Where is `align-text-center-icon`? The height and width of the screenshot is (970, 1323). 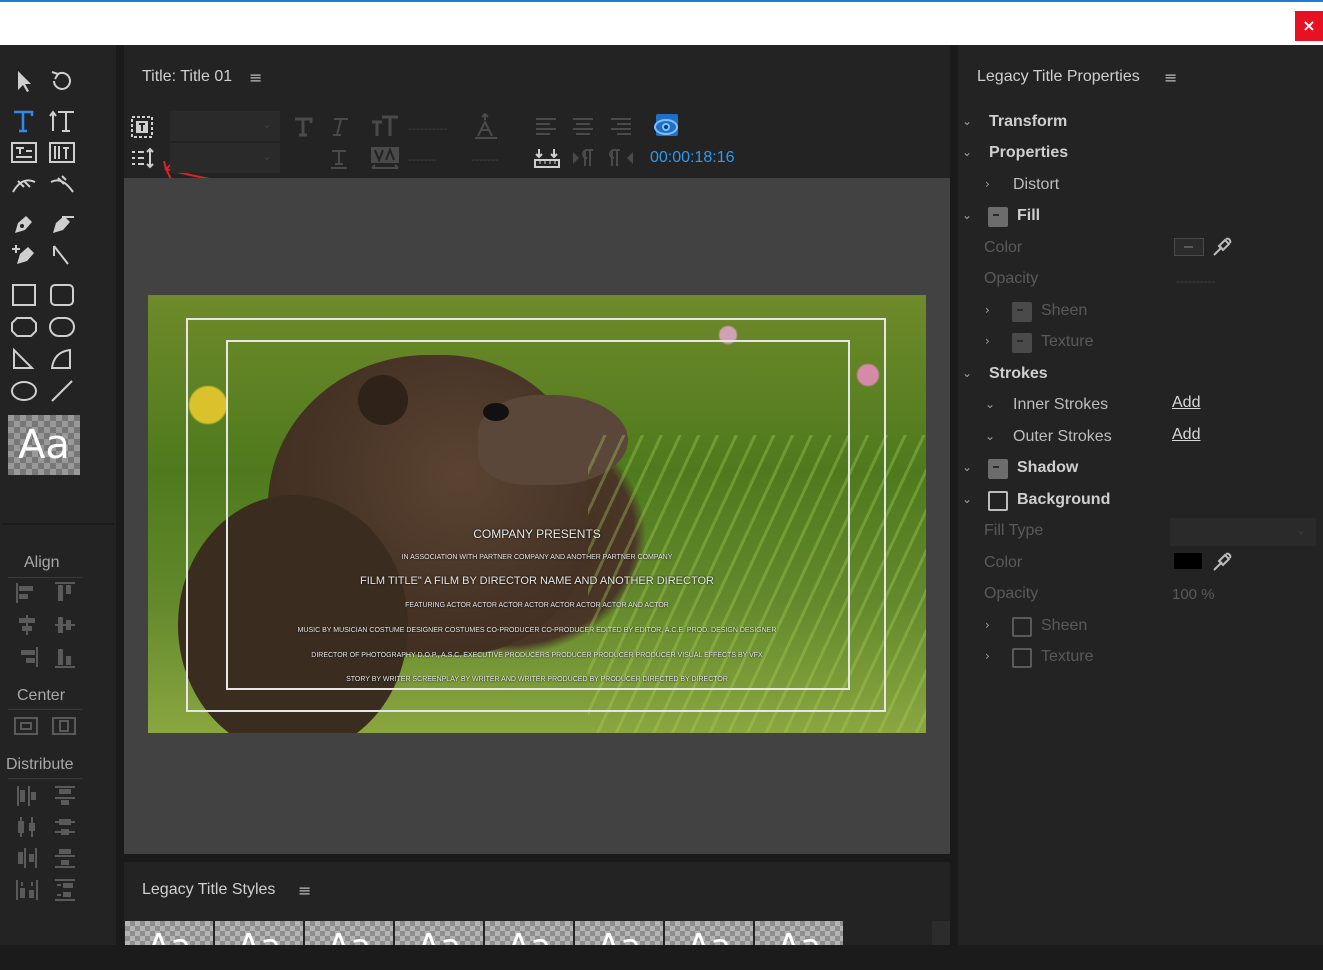
align-text-center-icon is located at coordinates (583, 127).